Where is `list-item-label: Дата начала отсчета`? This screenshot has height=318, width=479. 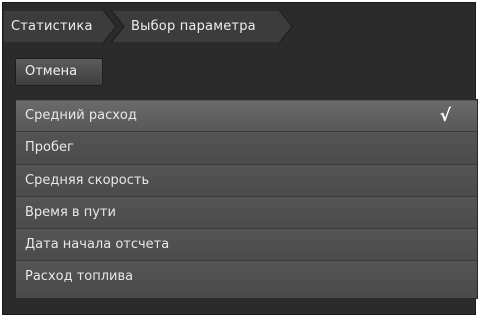 list-item-label: Дата начала отсчета is located at coordinates (97, 245).